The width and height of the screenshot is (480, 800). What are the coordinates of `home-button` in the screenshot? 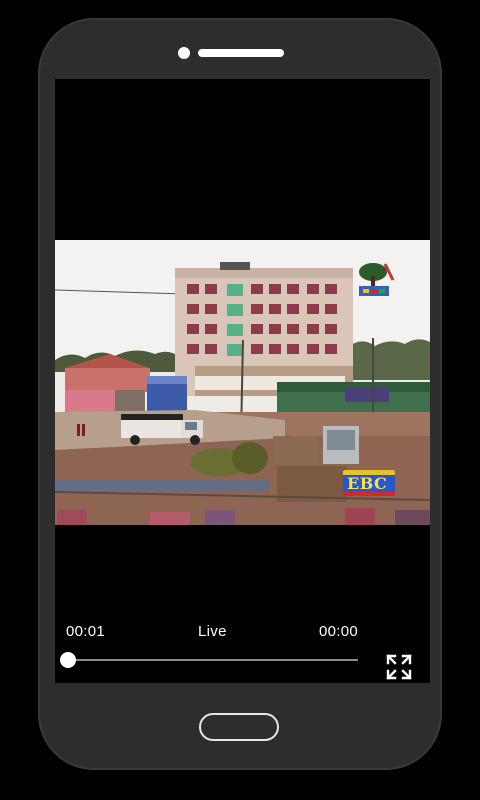 It's located at (239, 727).